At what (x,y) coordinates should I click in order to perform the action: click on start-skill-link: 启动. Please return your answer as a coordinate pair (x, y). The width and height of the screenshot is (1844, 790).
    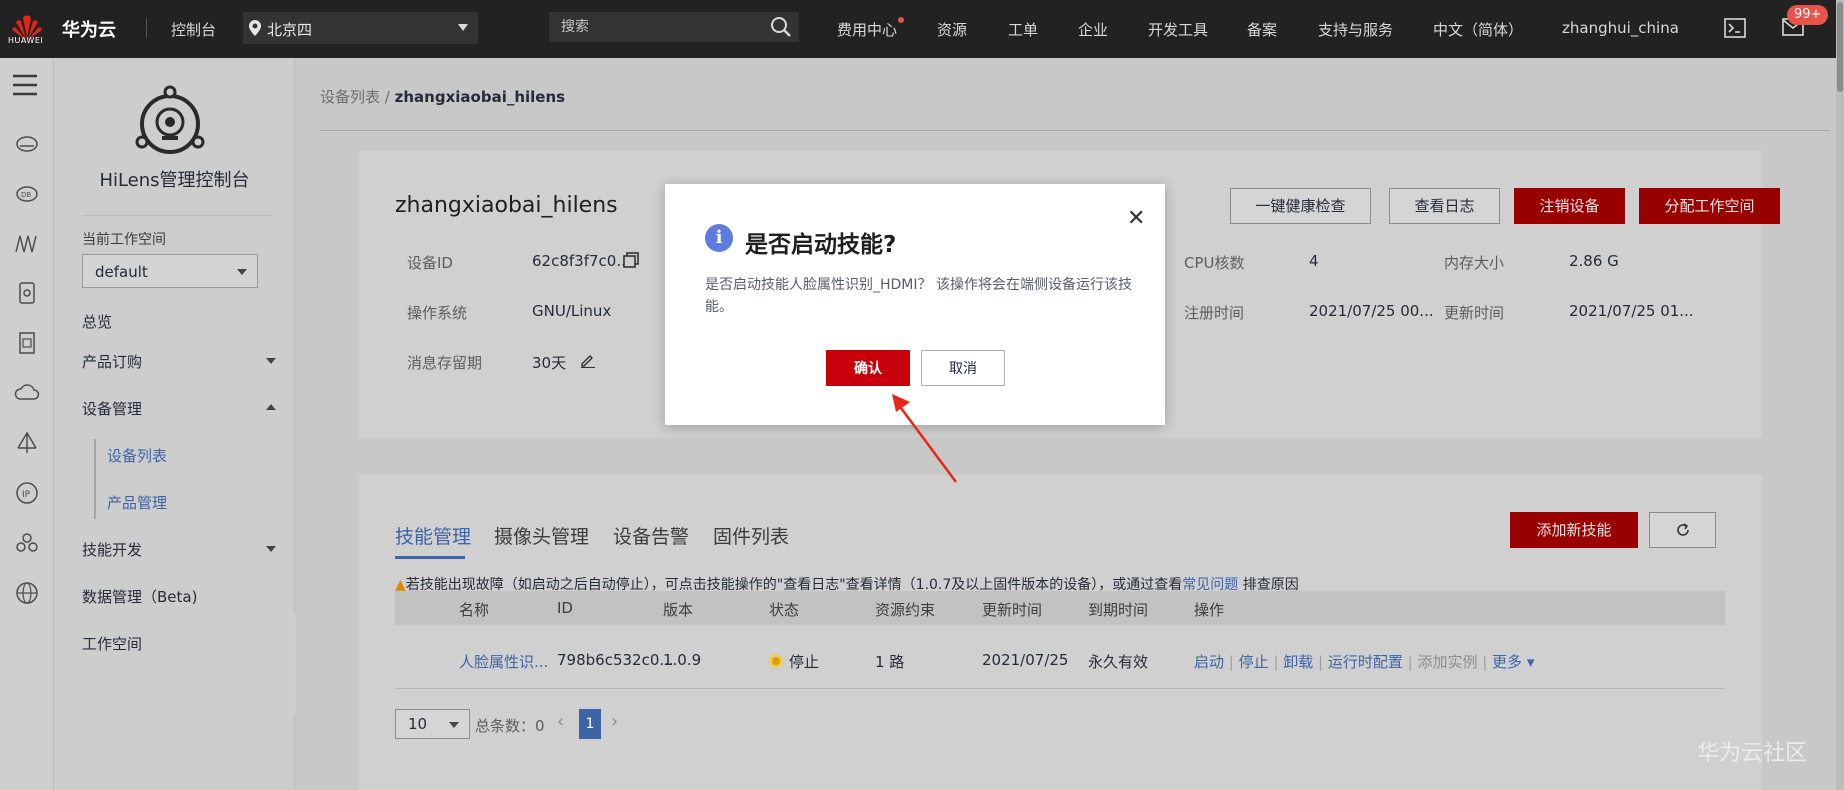
    Looking at the image, I should click on (1209, 662).